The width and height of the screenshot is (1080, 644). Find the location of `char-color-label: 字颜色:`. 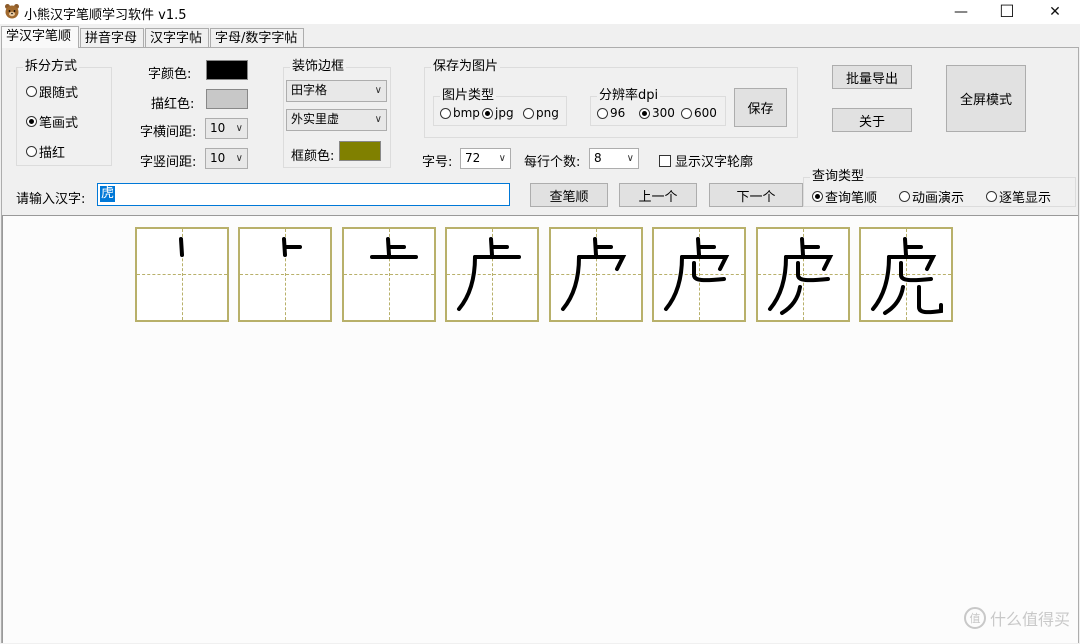

char-color-label: 字颜色: is located at coordinates (170, 74).